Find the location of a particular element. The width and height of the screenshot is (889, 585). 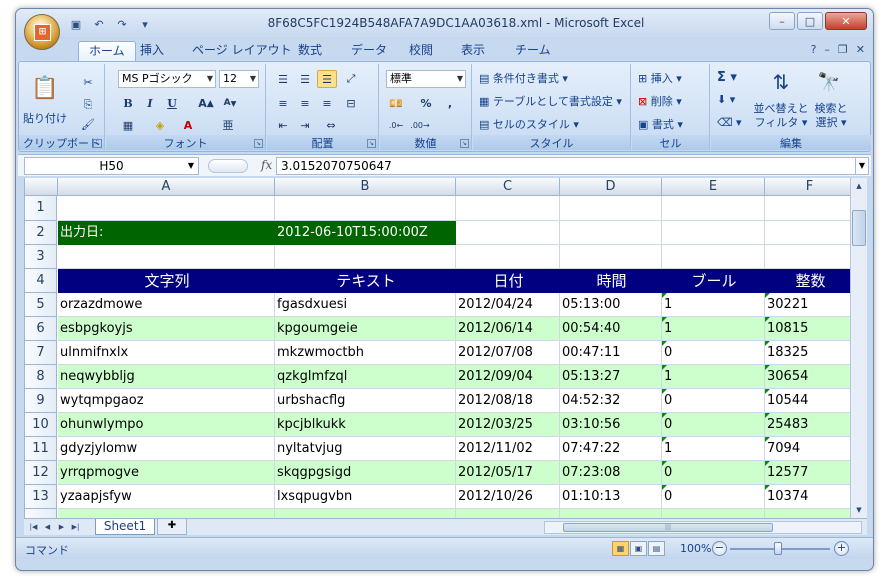

cell: 10374 is located at coordinates (807, 497).